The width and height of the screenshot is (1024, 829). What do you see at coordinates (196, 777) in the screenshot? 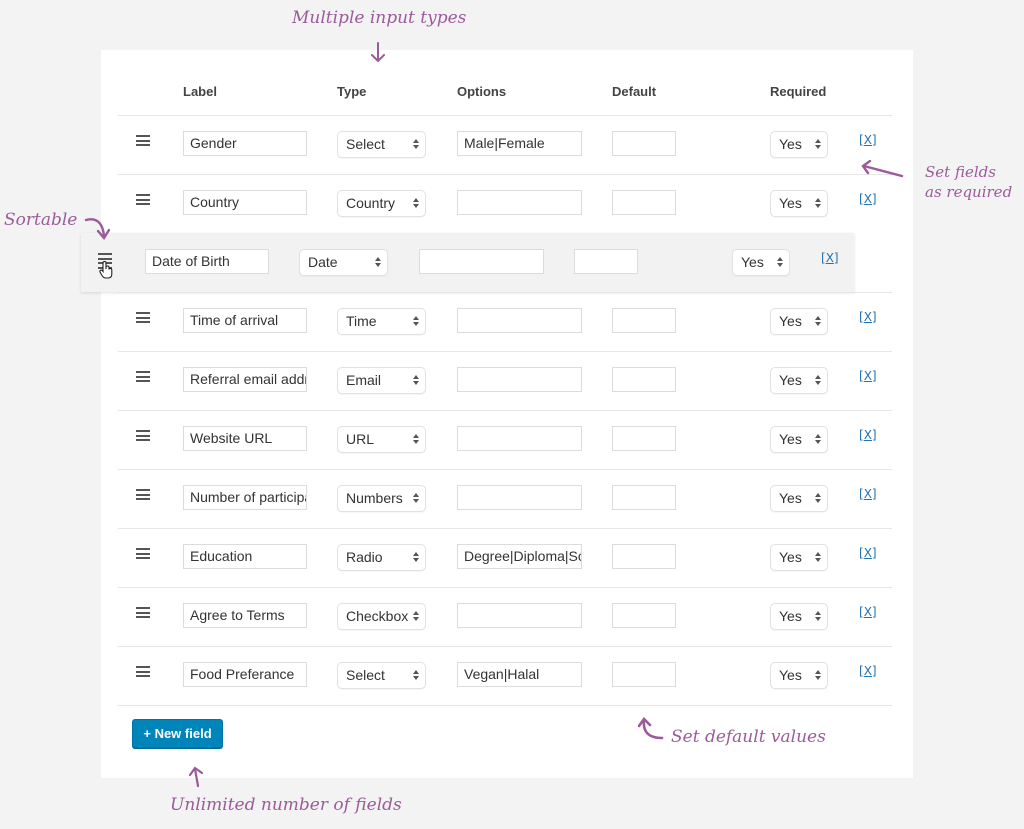
I see `arrow-up-icon` at bounding box center [196, 777].